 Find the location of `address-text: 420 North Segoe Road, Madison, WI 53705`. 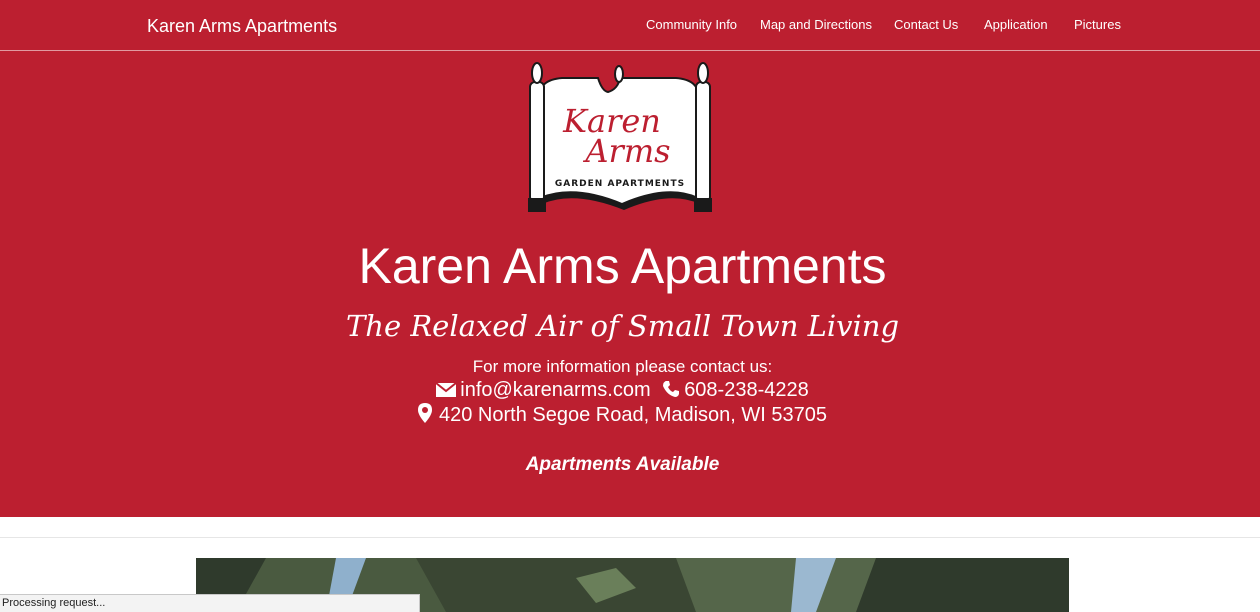

address-text: 420 North Segoe Road, Madison, WI 53705 is located at coordinates (633, 415).